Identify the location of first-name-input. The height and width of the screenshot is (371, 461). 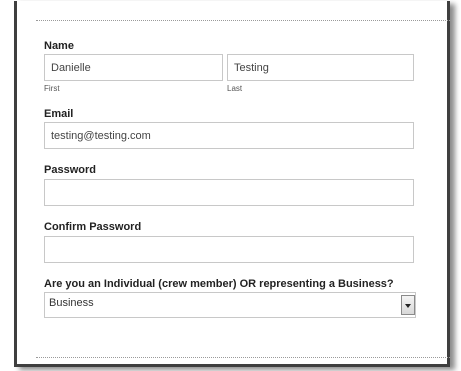
(133, 67).